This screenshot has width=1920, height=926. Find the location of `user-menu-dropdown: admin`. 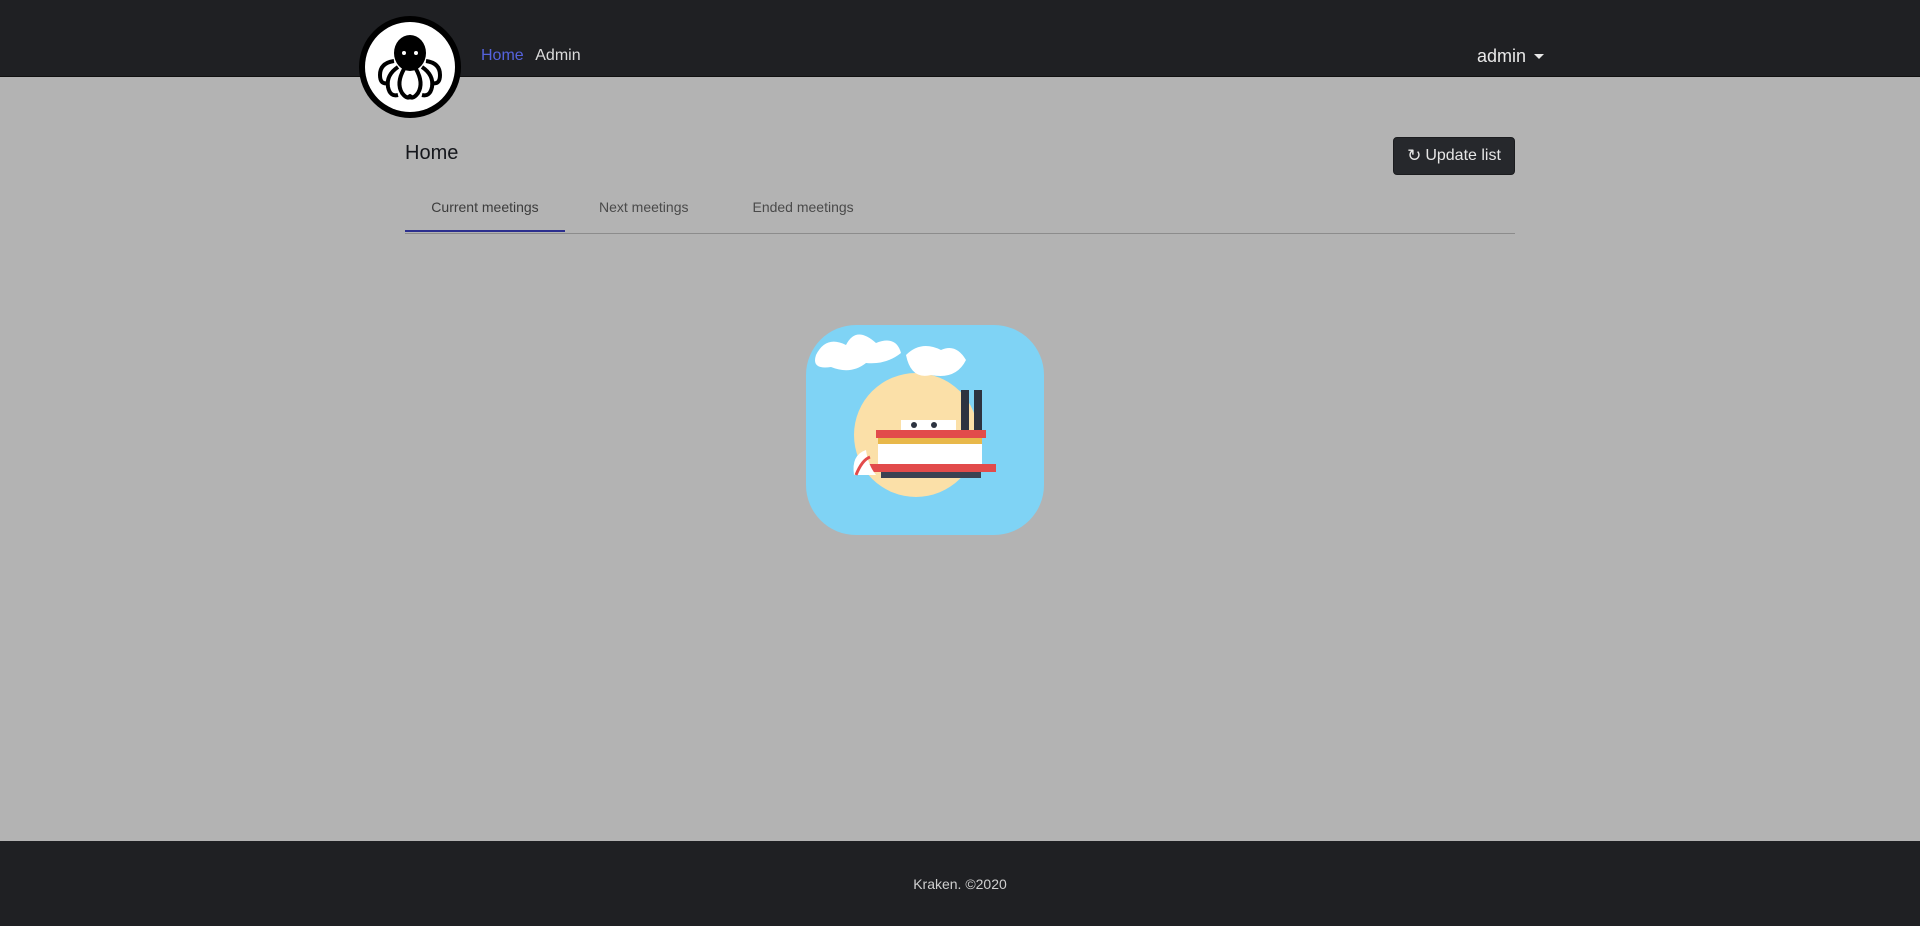

user-menu-dropdown: admin is located at coordinates (1511, 56).